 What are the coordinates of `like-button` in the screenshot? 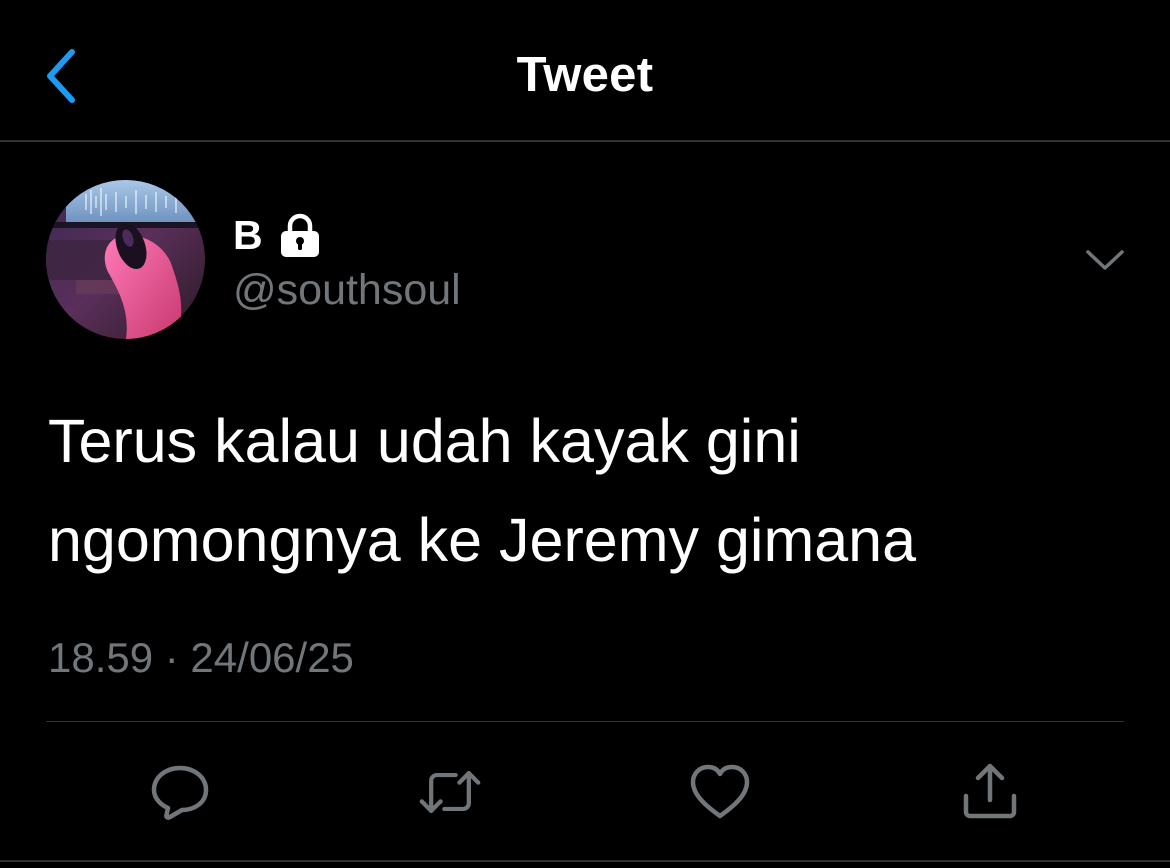 It's located at (720, 792).